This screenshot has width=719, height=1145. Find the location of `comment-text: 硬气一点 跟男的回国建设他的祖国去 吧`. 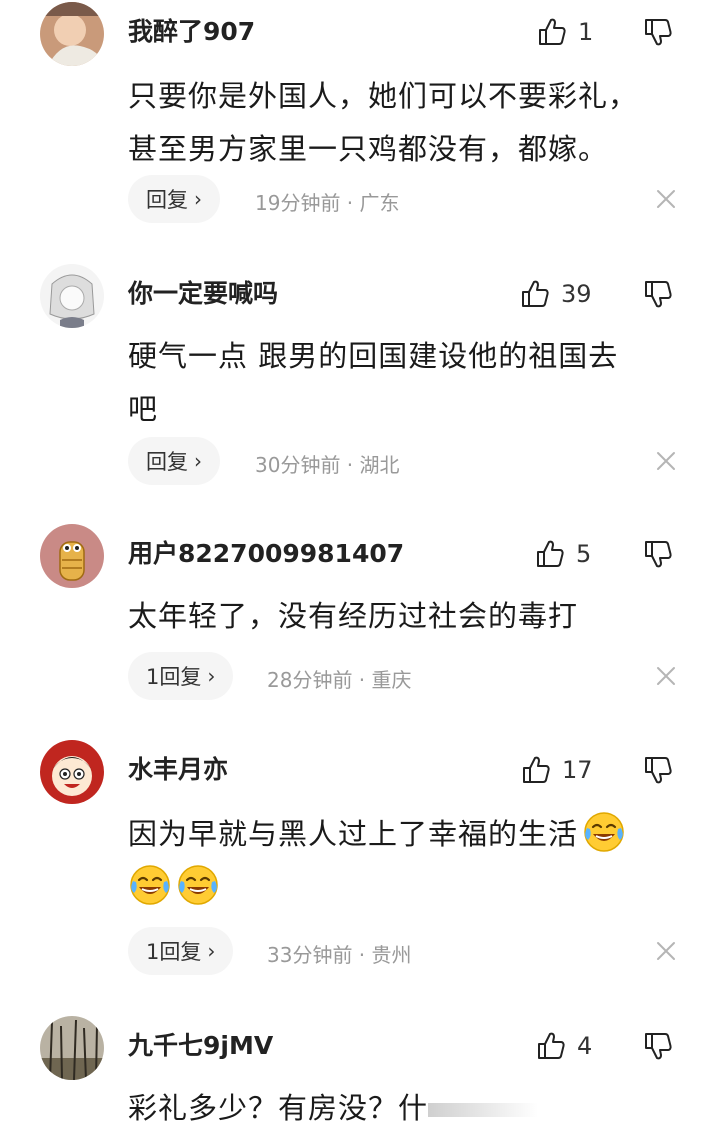

comment-text: 硬气一点 跟男的回国建设他的祖国去 吧 is located at coordinates (373, 382).